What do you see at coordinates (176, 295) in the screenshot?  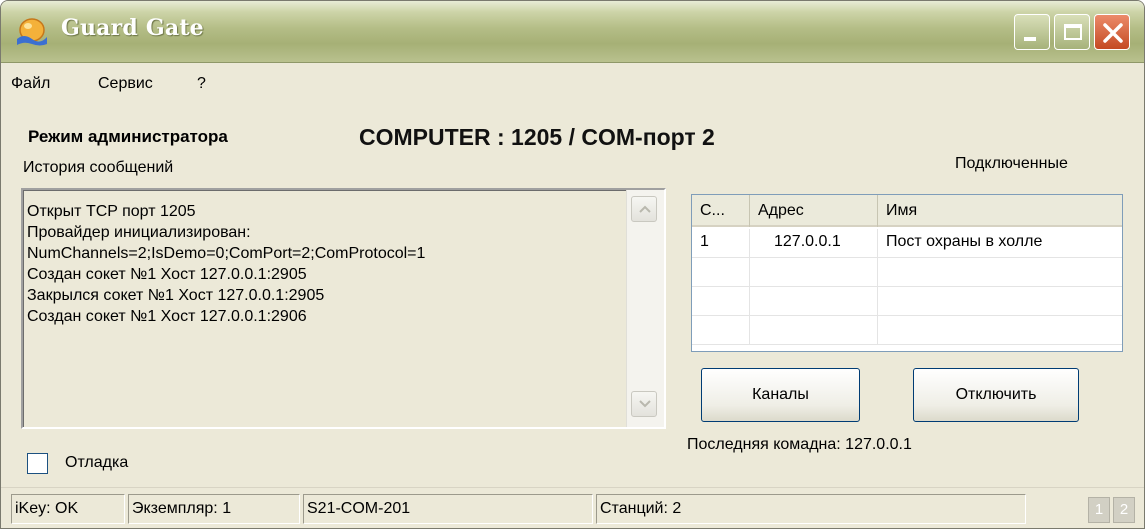 I see `history-line: Закрылся сокет №1 Хост 127.0.0.1:2905` at bounding box center [176, 295].